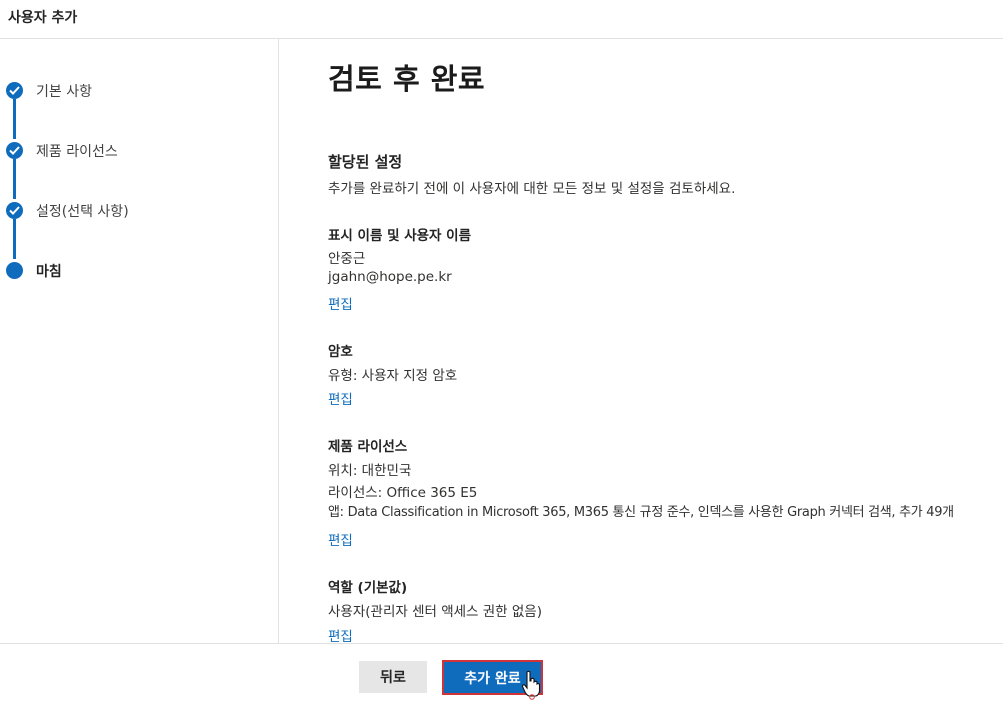  Describe the element at coordinates (340, 303) in the screenshot. I see `edit-name-link: 편집` at that location.